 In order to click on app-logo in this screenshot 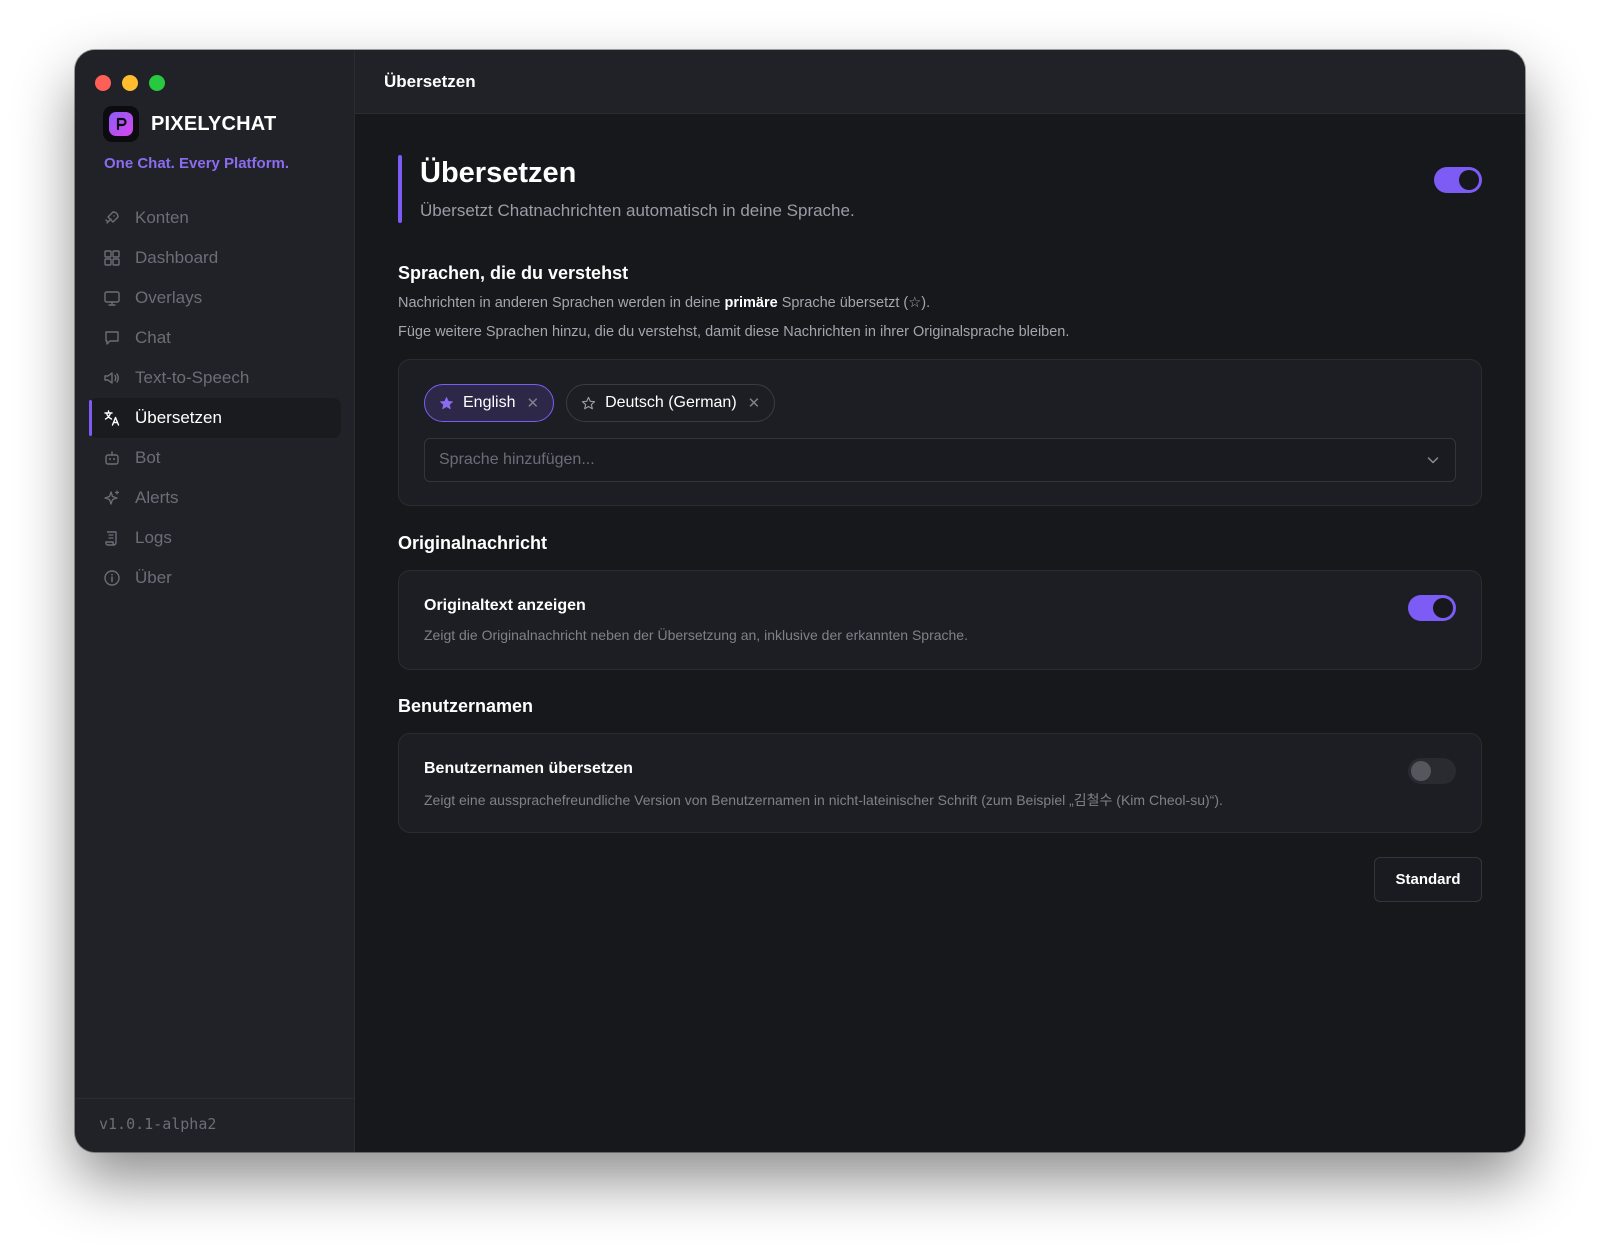, I will do `click(121, 124)`.